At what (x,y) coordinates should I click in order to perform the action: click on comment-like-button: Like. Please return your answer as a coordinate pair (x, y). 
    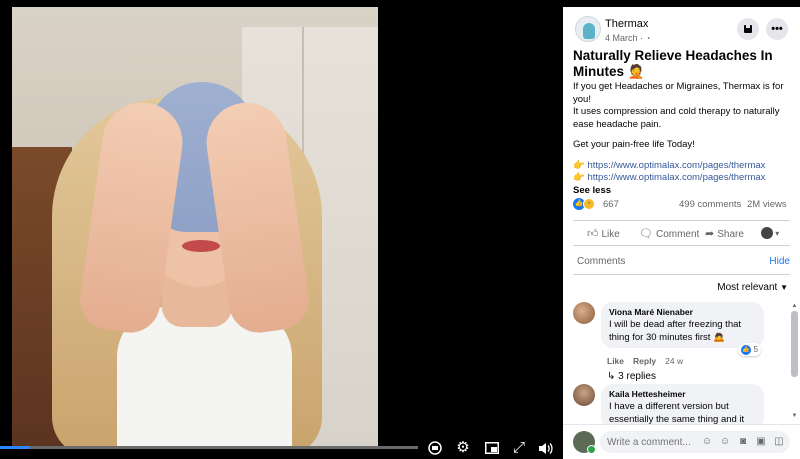
    Looking at the image, I should click on (615, 361).